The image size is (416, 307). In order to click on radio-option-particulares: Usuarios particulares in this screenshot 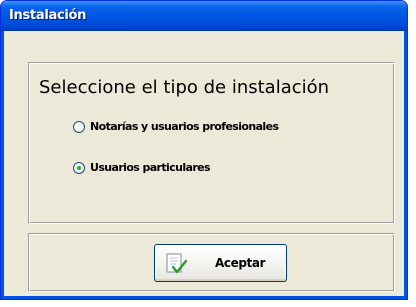, I will do `click(142, 167)`.